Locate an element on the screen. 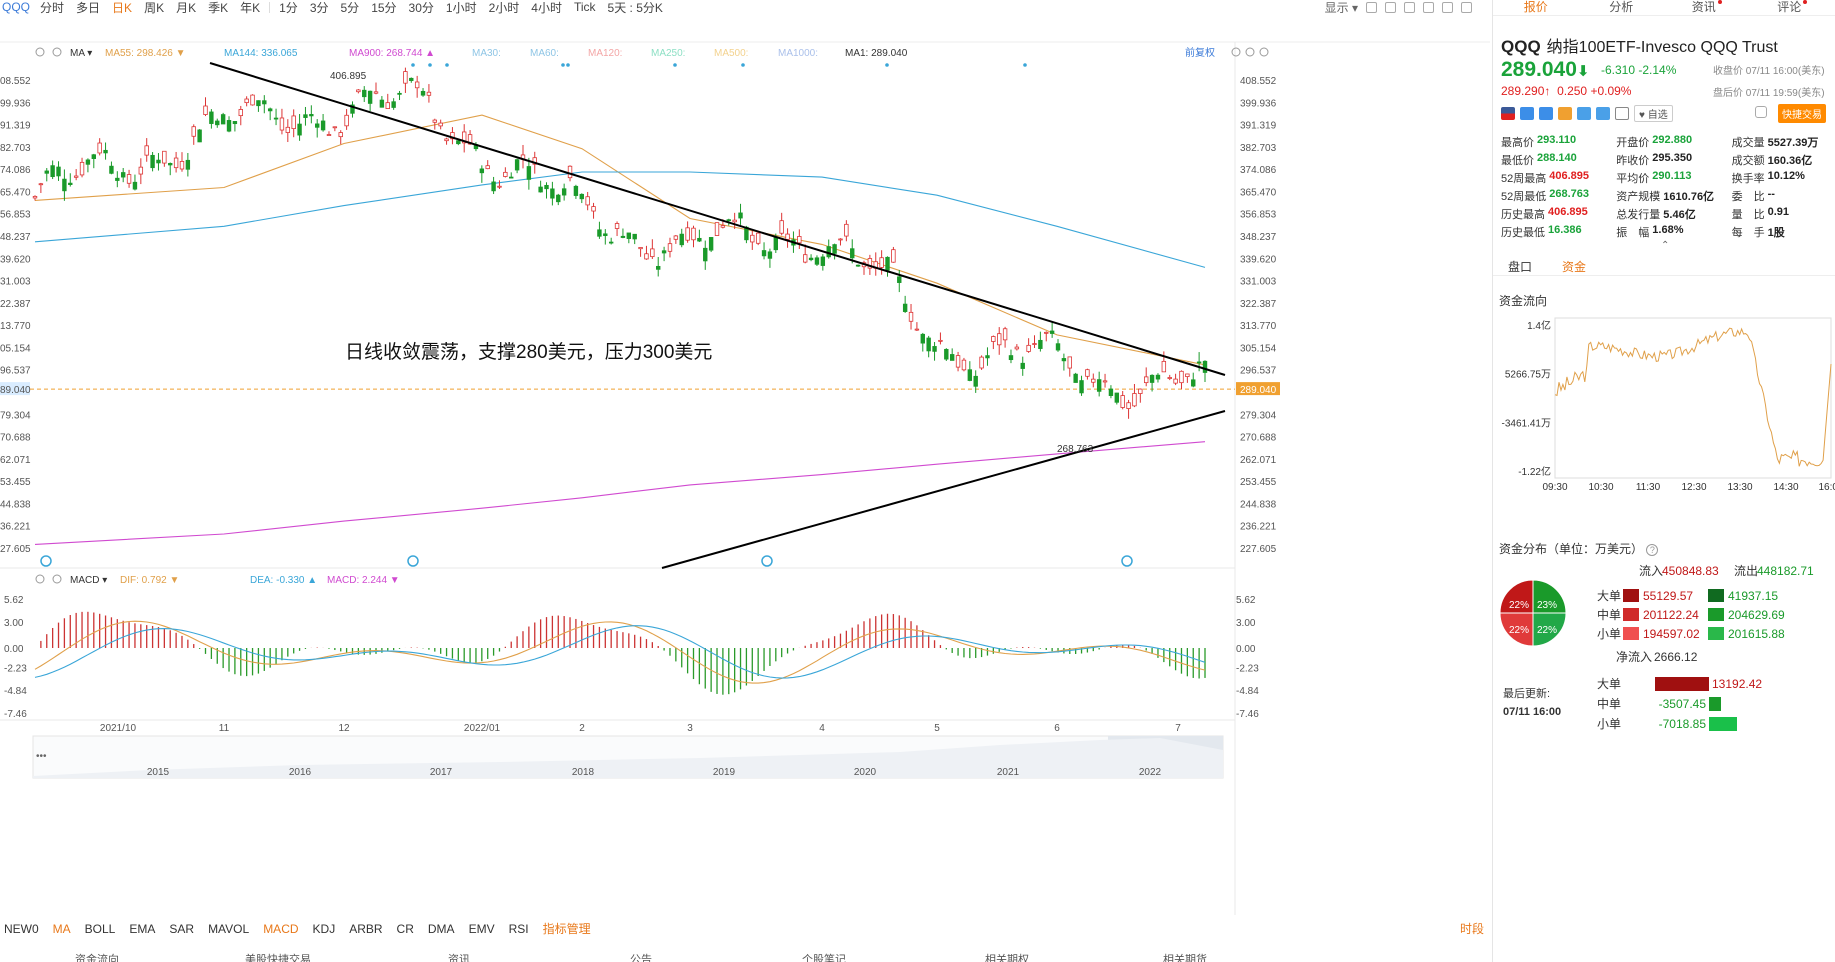 Image resolution: width=1835 pixels, height=962 pixels. indicator-ma: MA is located at coordinates (65, 929).